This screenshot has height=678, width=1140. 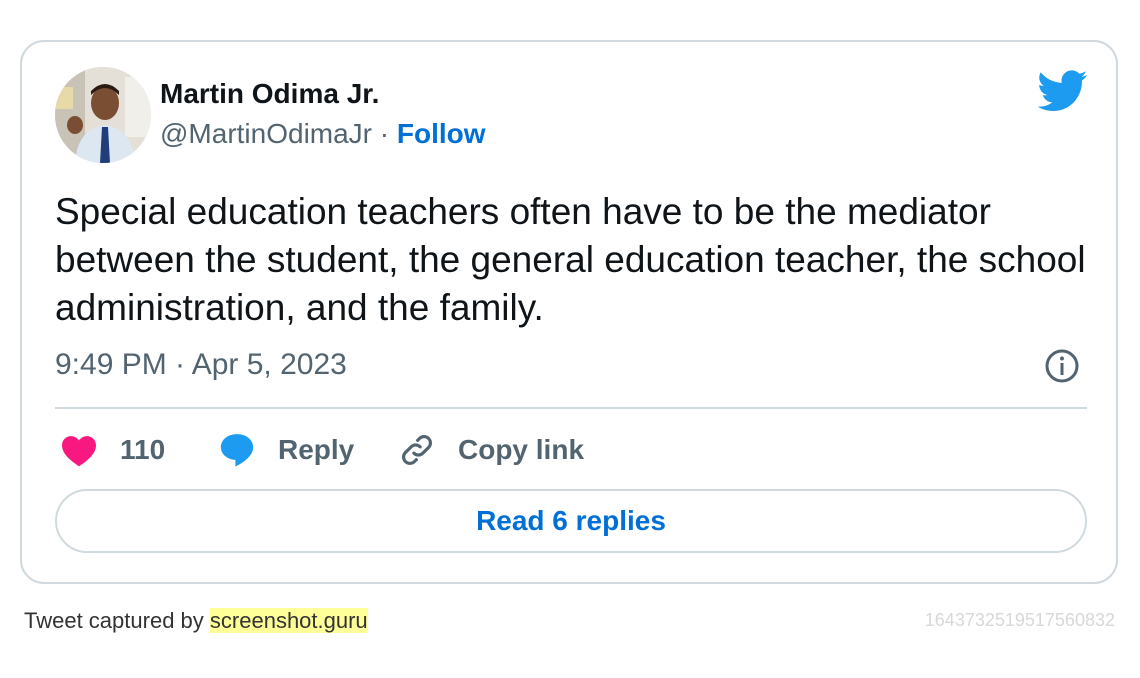 What do you see at coordinates (114, 620) in the screenshot?
I see `capture-credit-prefix: Tweet captured by` at bounding box center [114, 620].